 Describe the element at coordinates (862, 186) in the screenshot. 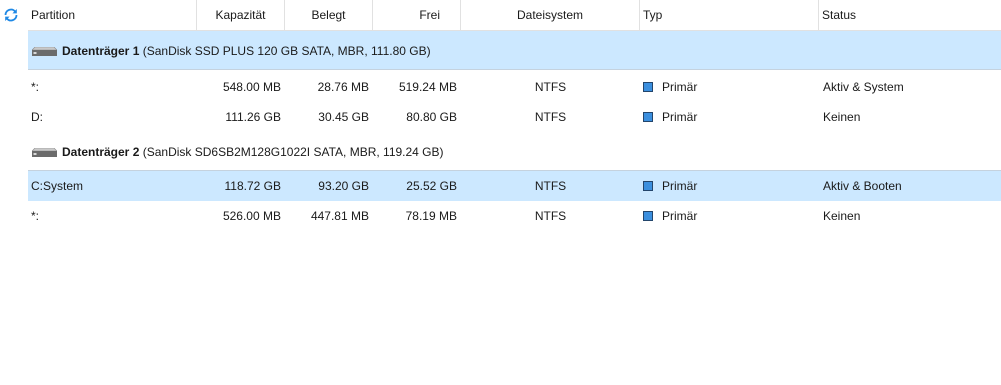

I see `partition-status: Aktiv & Booten` at that location.